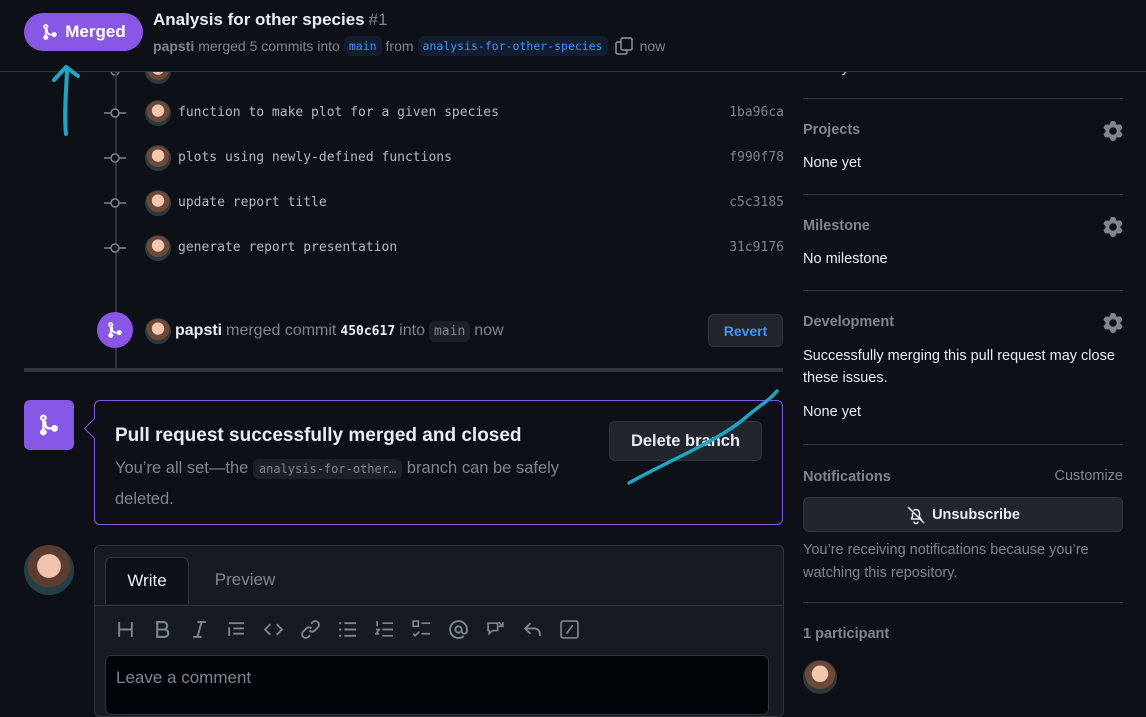 This screenshot has width=1146, height=717. What do you see at coordinates (403, 370) in the screenshot?
I see `timeline-divider` at bounding box center [403, 370].